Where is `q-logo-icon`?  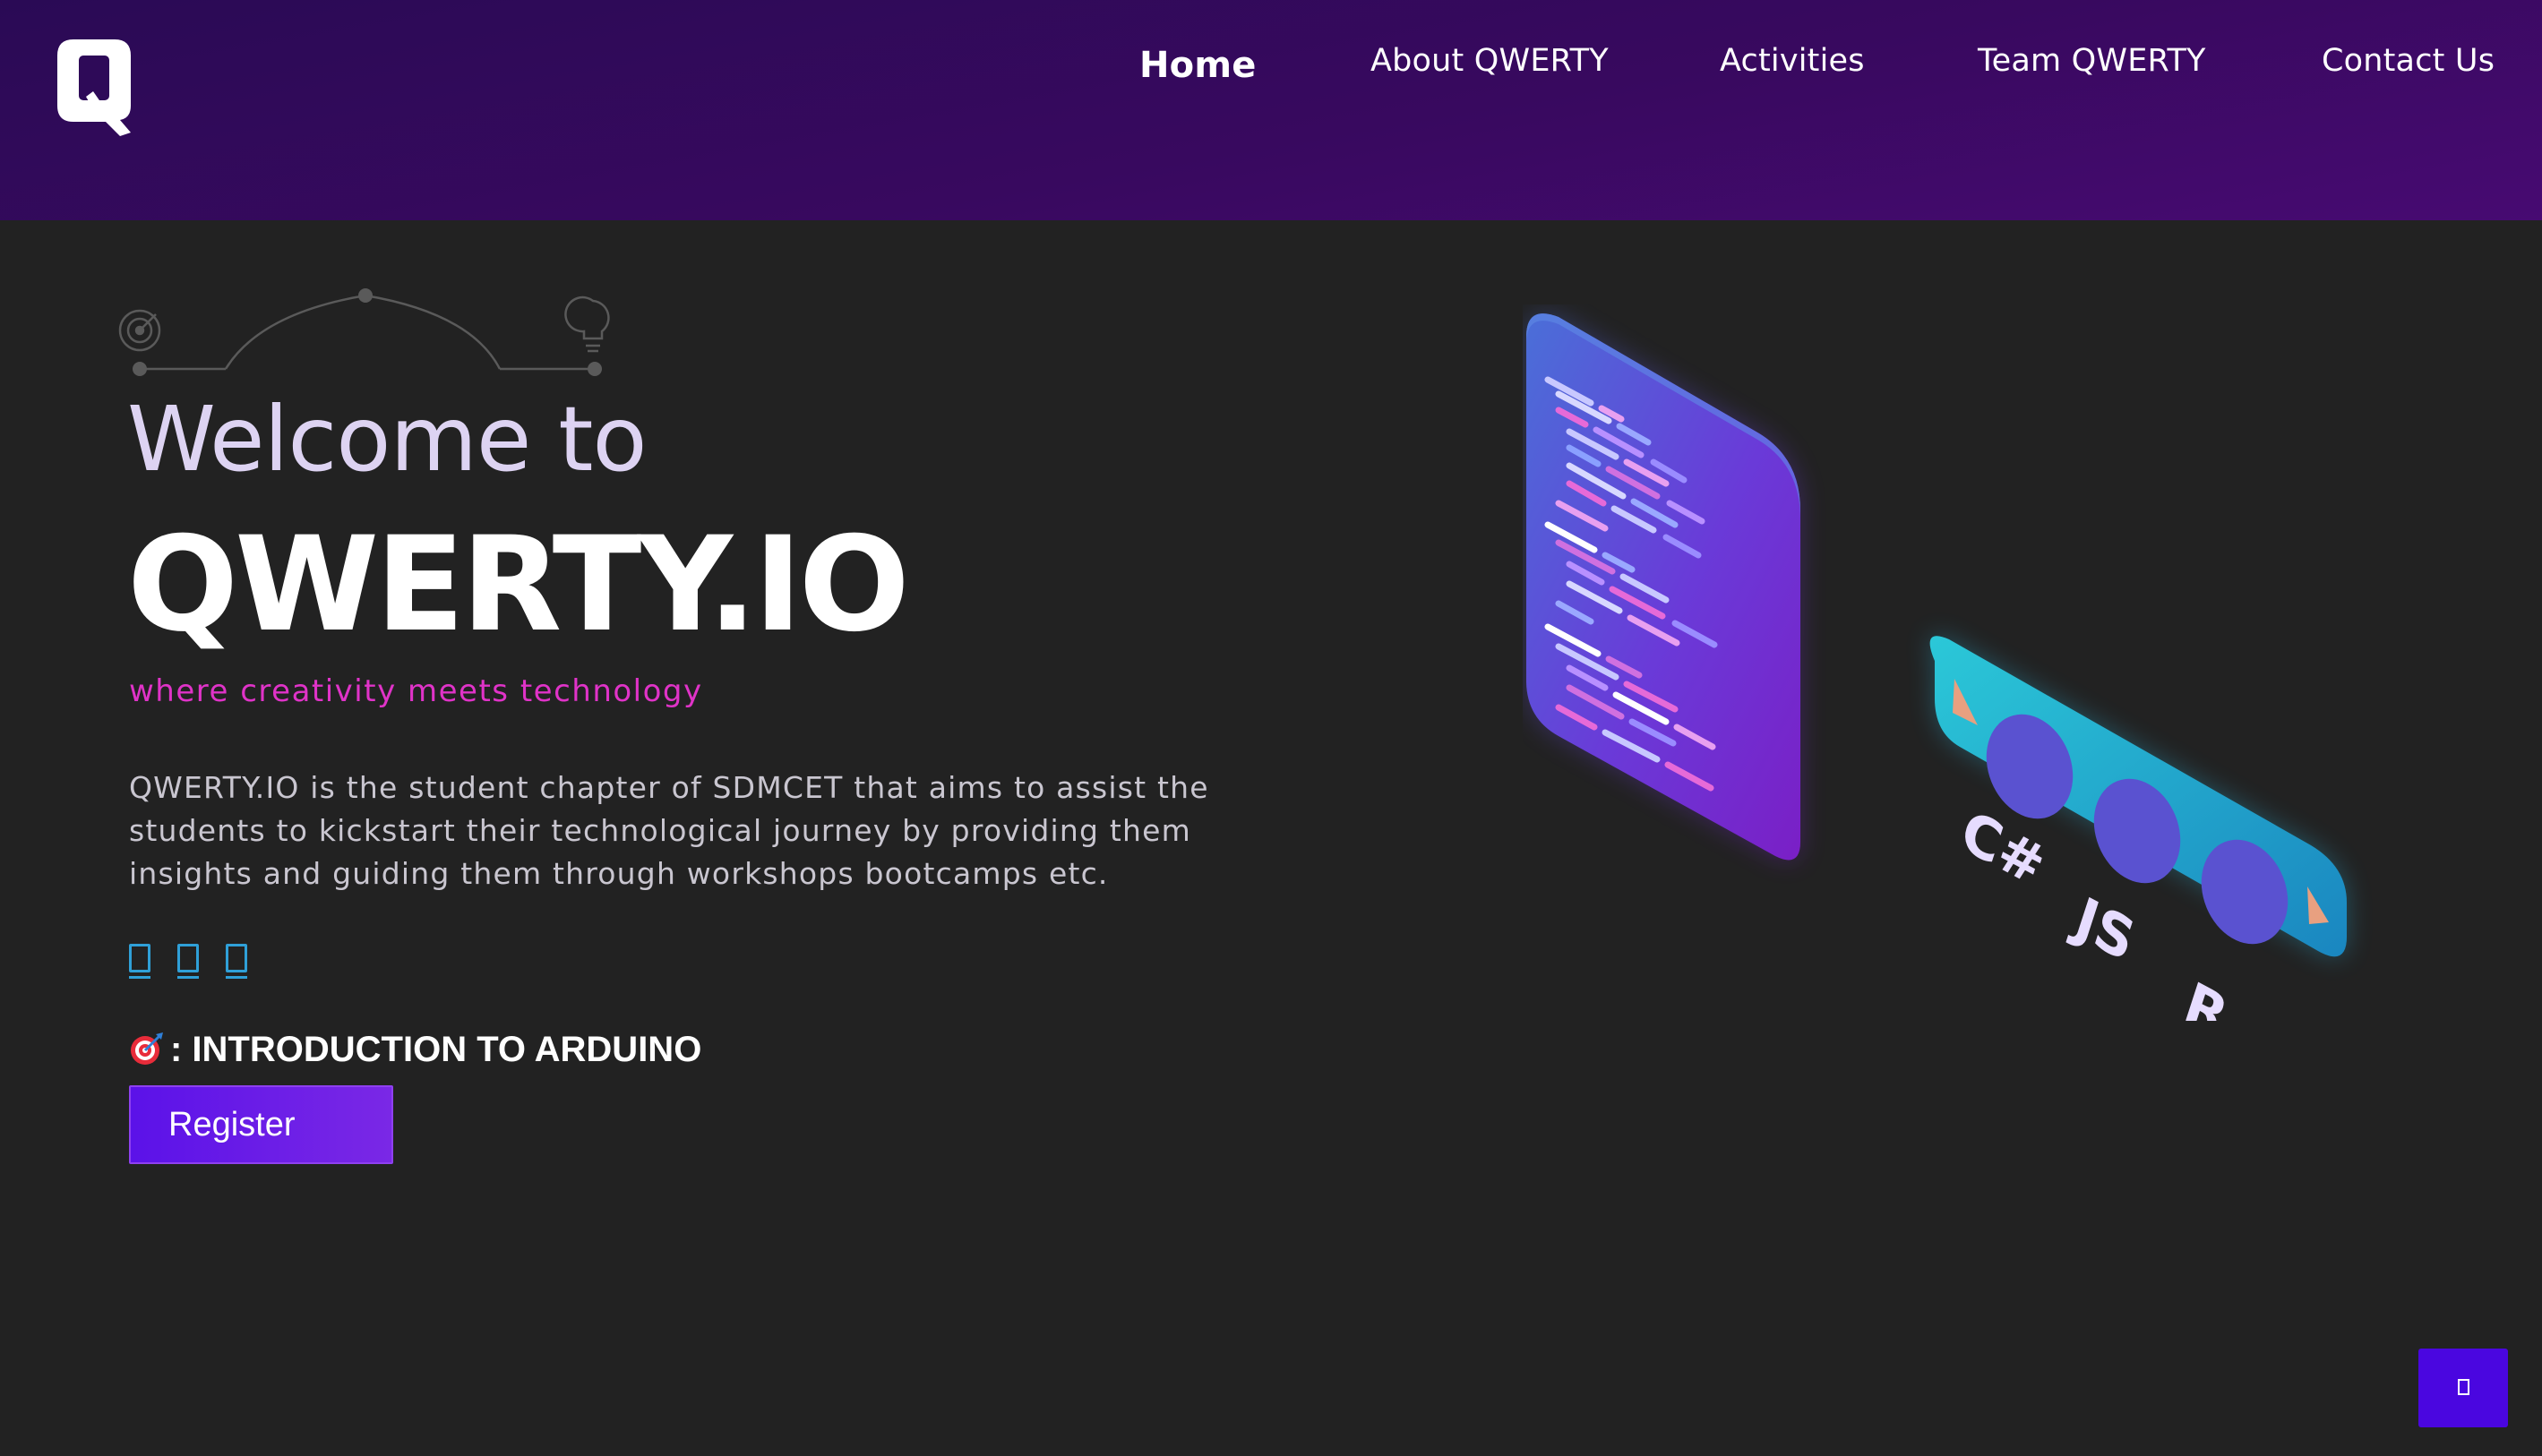
q-logo-icon is located at coordinates (94, 86).